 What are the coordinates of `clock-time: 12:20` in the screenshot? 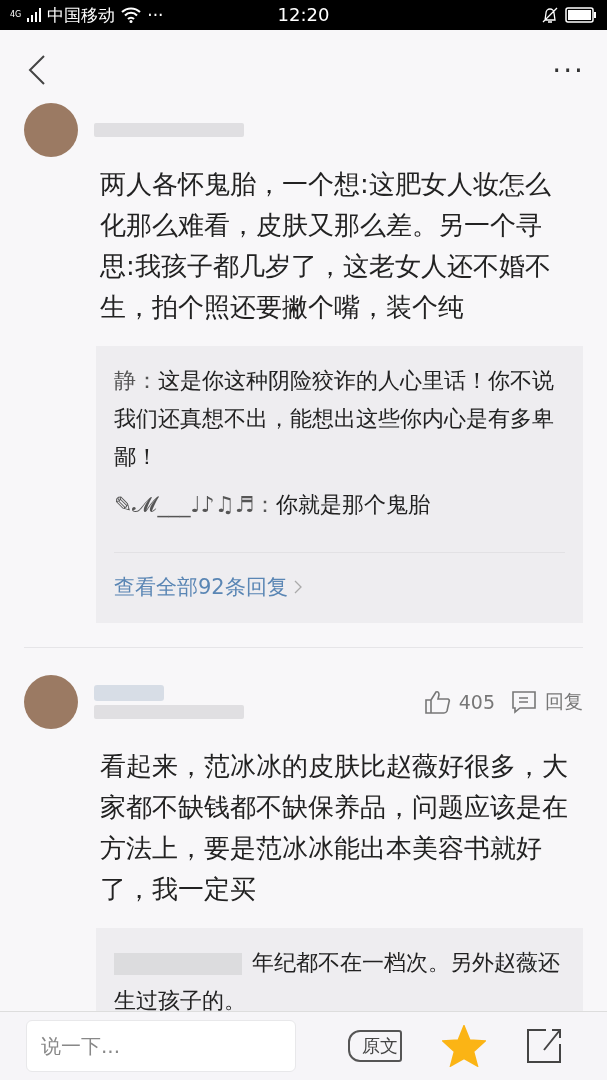 It's located at (303, 14).